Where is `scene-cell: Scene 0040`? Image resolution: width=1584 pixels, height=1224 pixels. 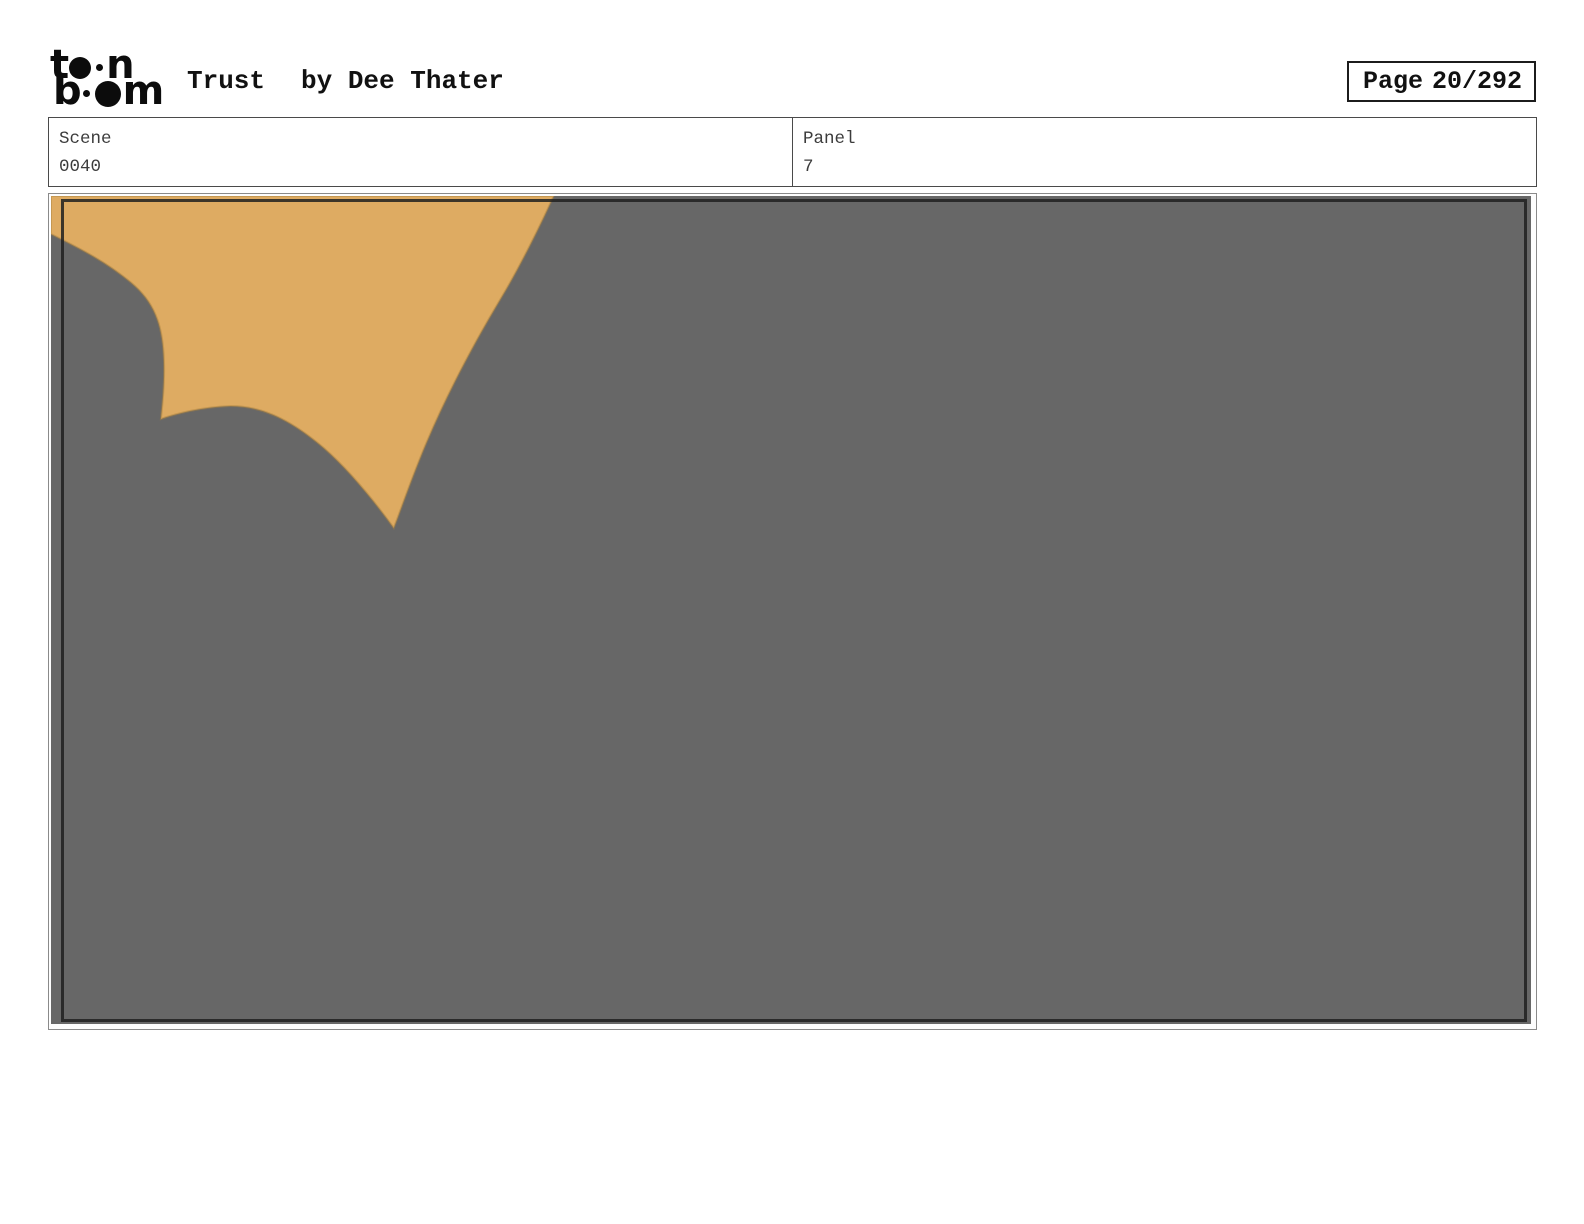 scene-cell: Scene 0040 is located at coordinates (421, 152).